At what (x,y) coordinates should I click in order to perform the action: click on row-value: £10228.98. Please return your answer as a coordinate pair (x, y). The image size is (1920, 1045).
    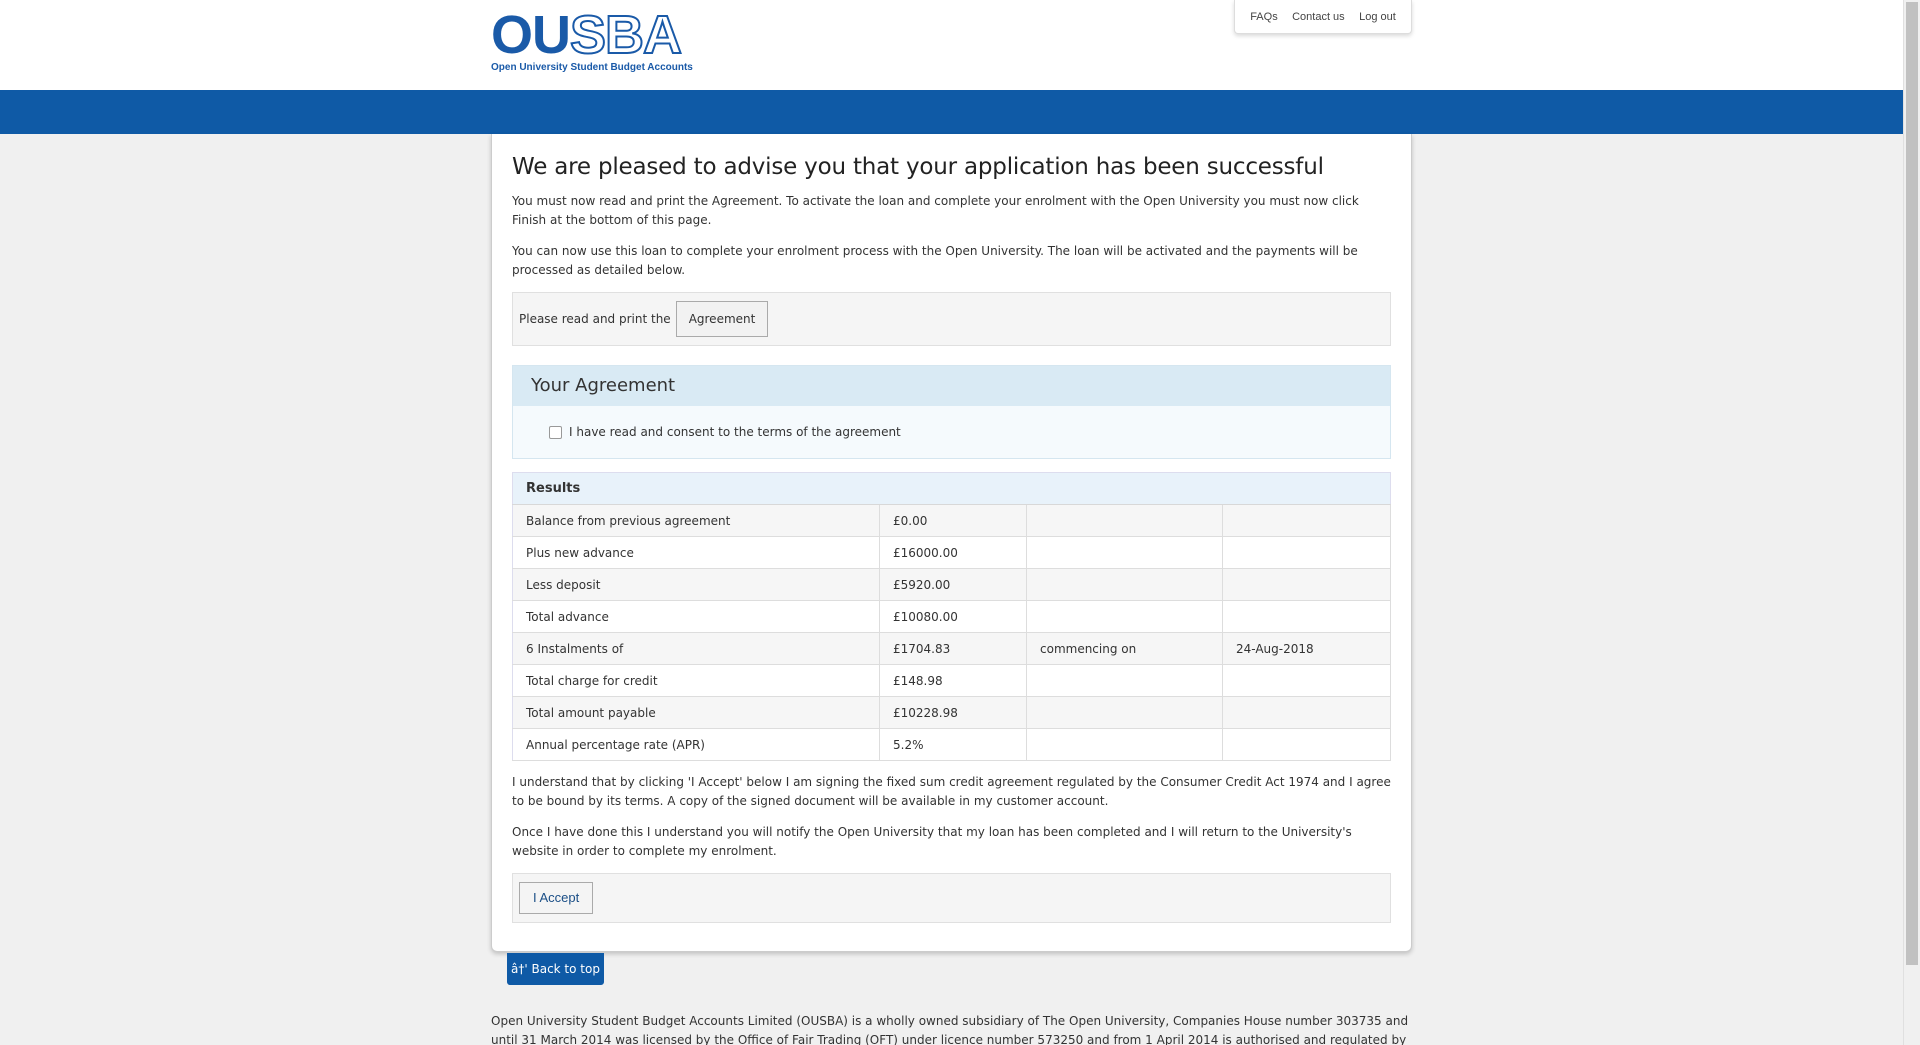
    Looking at the image, I should click on (953, 712).